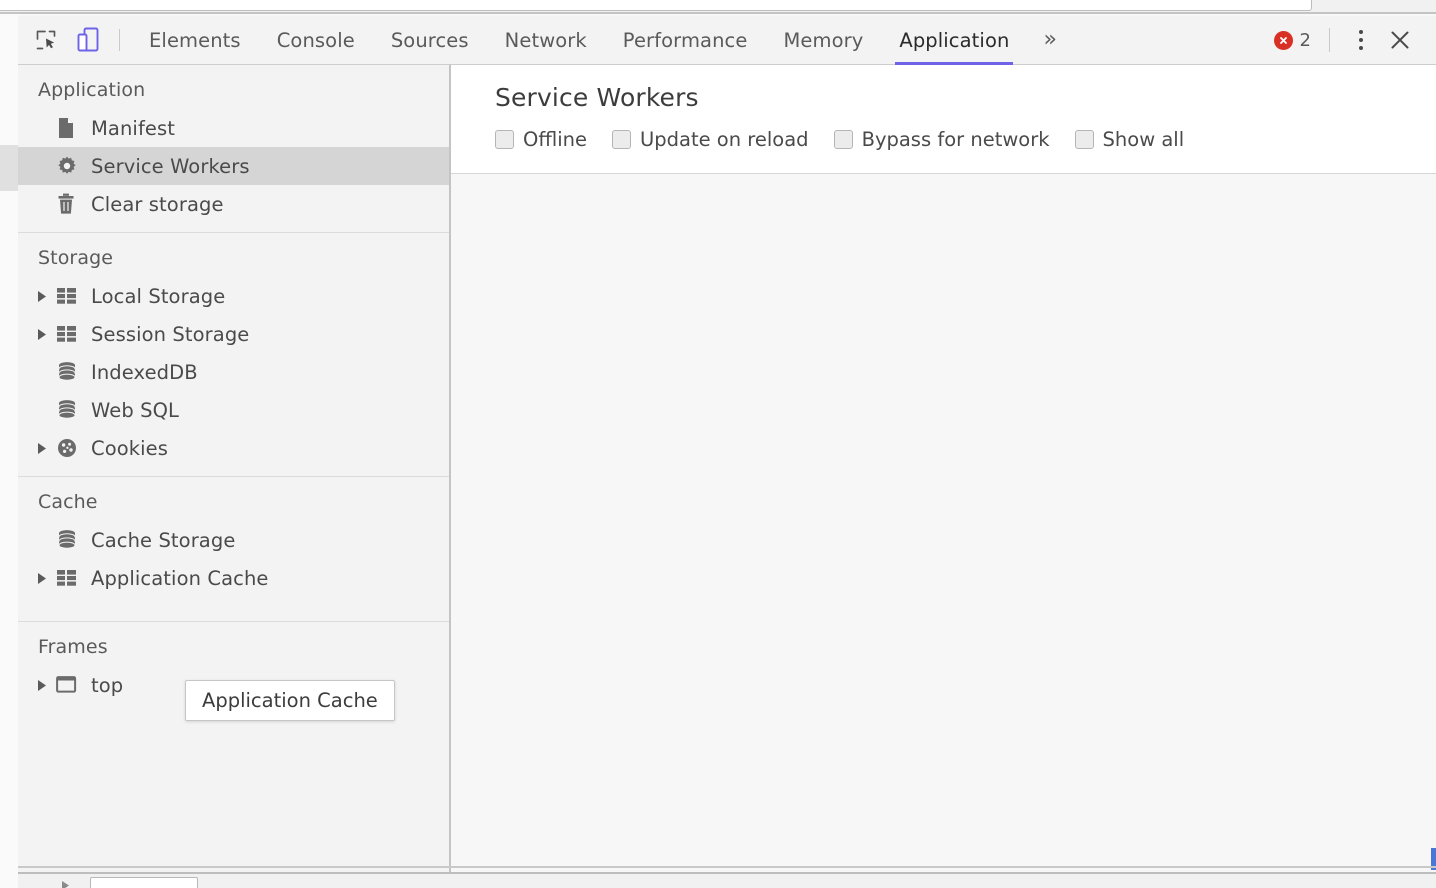  I want to click on chevron-double-right-icon: », so click(1050, 39).